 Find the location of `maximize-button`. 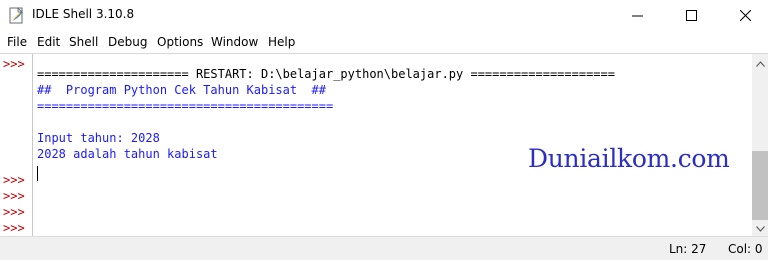

maximize-button is located at coordinates (691, 15).